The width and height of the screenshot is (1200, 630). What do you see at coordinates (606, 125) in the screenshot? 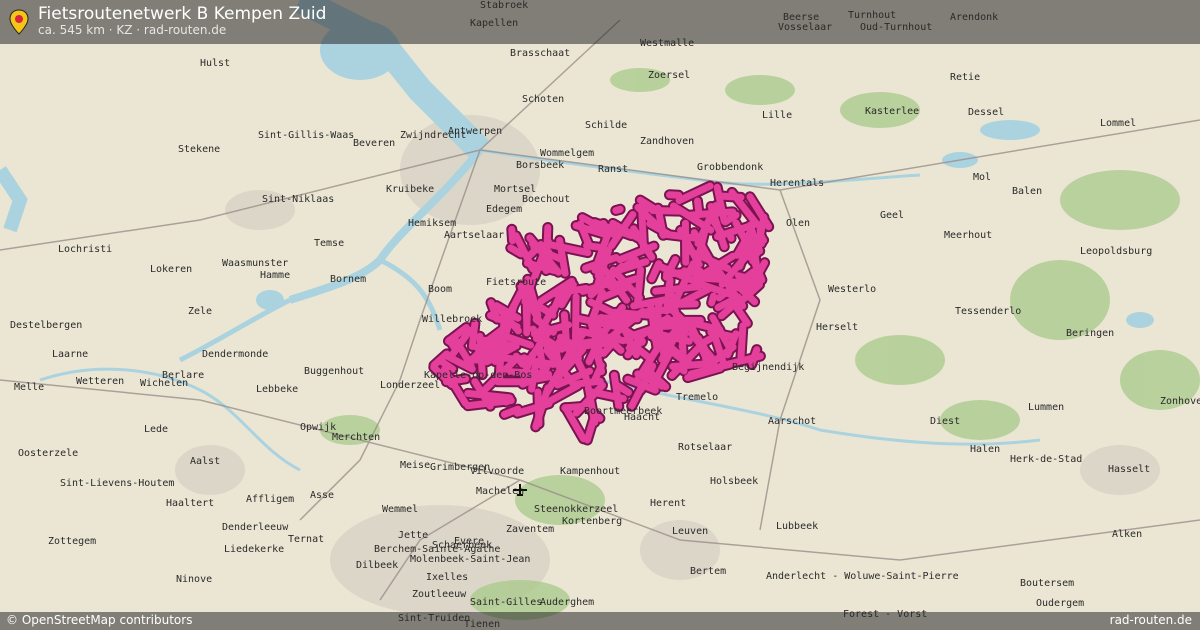
I see `place-label: Schilde` at bounding box center [606, 125].